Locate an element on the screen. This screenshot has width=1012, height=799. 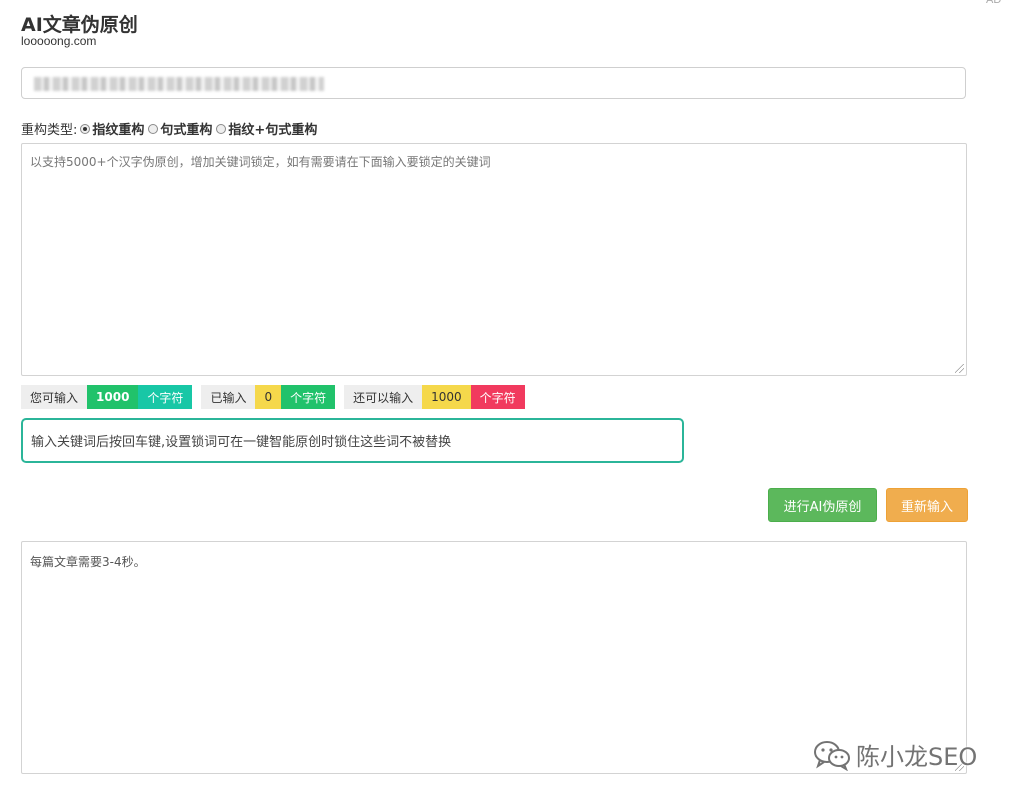
restructure-type-label: 重构类型: is located at coordinates (49, 130).